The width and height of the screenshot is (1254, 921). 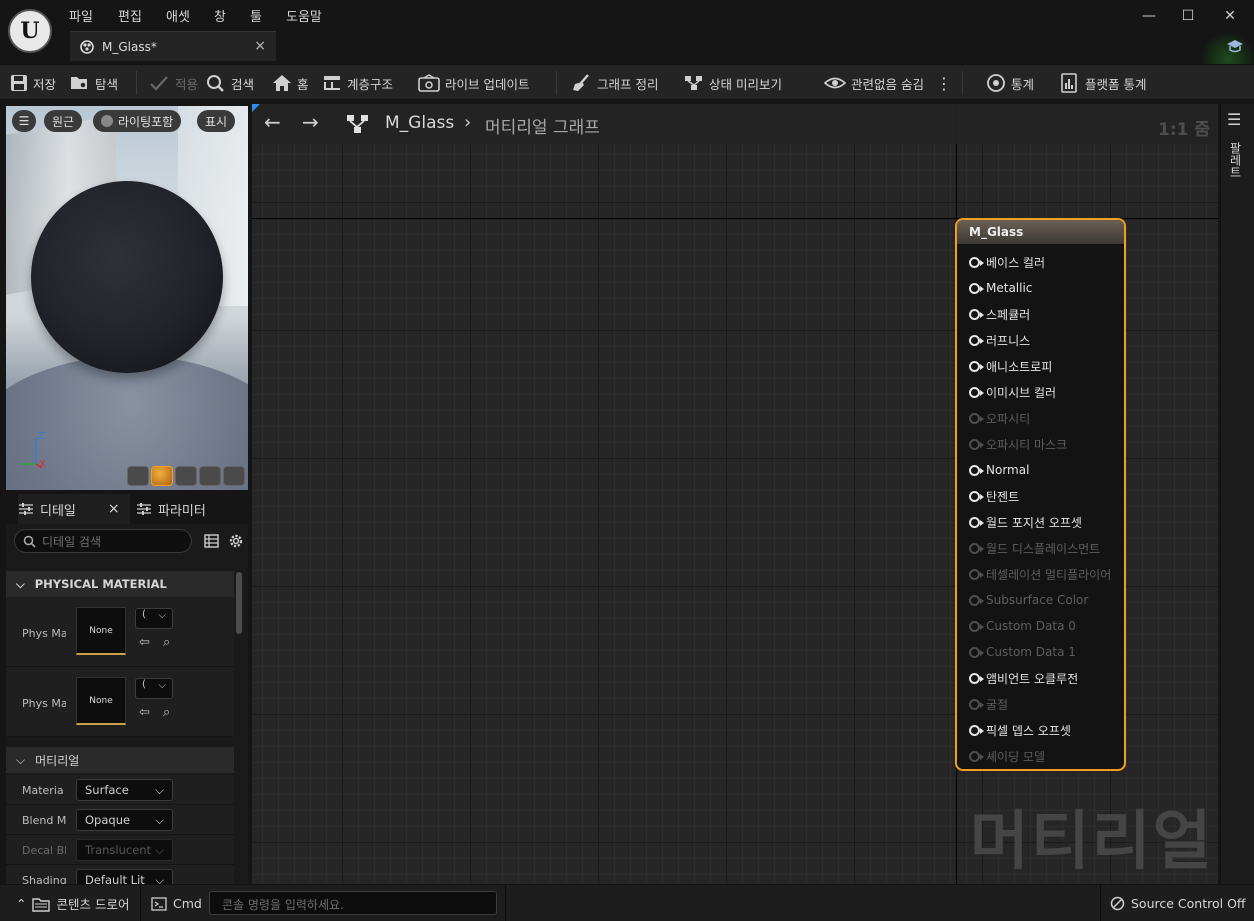 I want to click on palette-tab: 팔레트, so click(x=1235, y=160).